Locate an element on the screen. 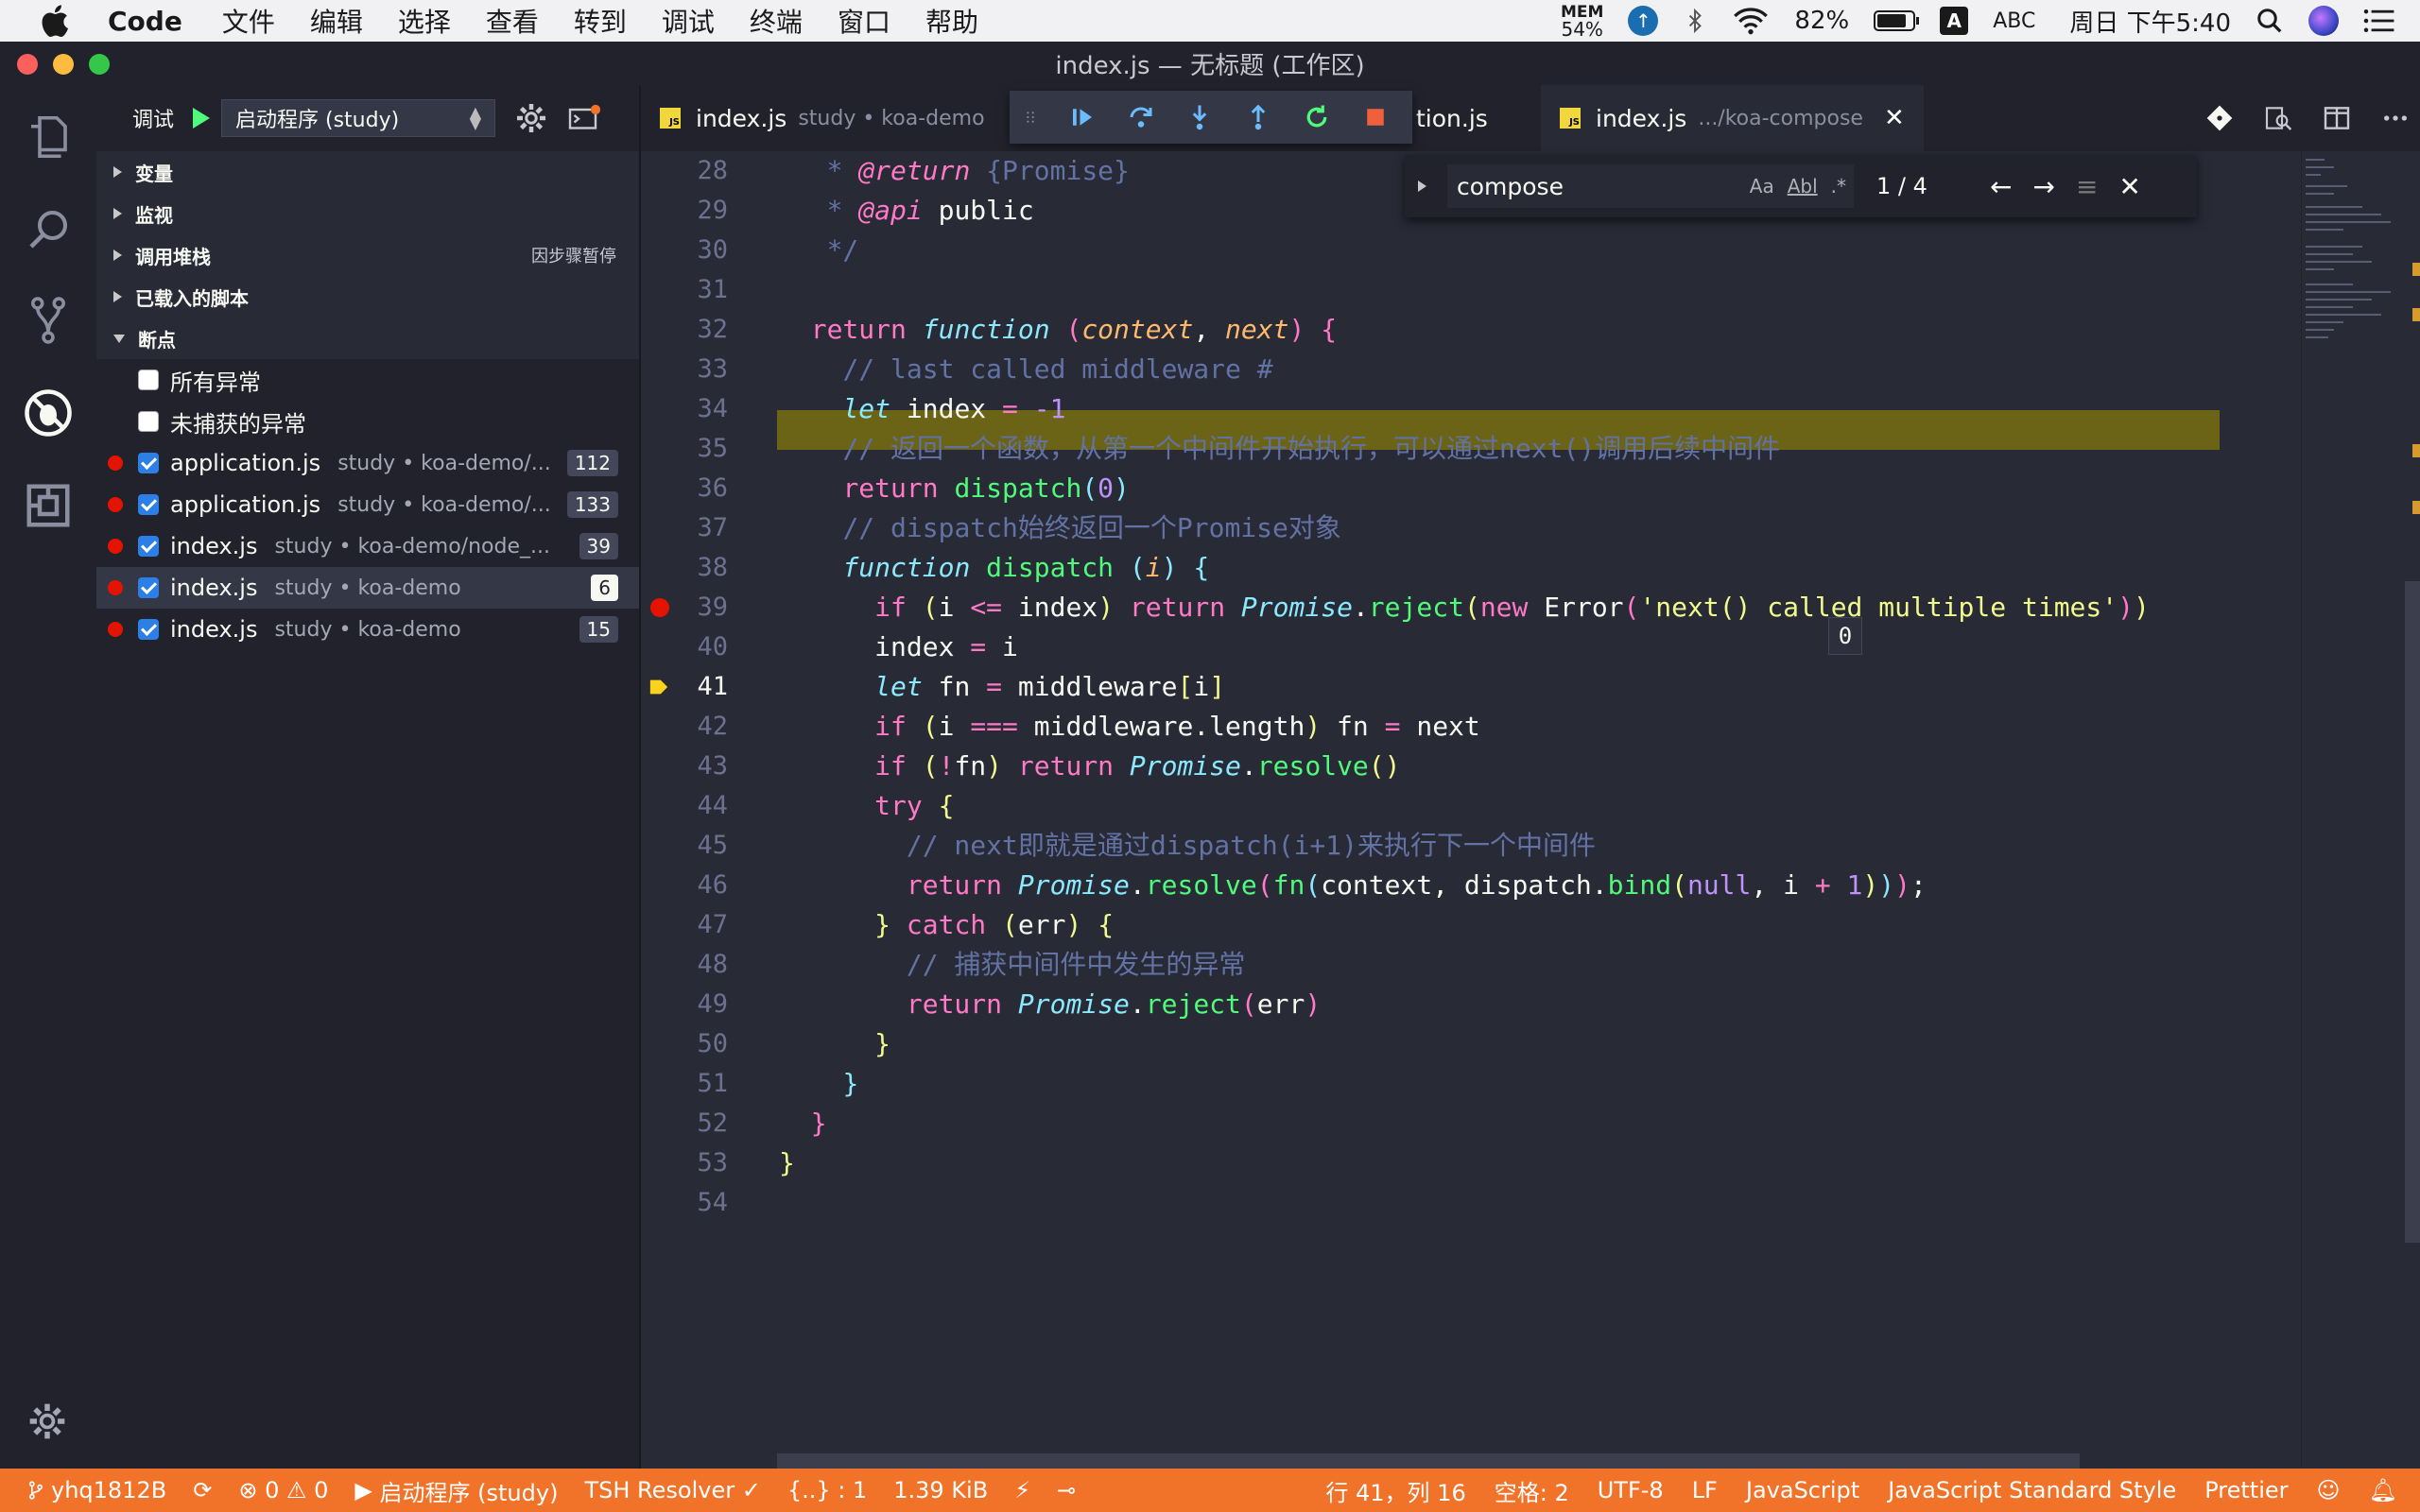 This screenshot has width=2420, height=1512. more-icon is located at coordinates (2395, 118).